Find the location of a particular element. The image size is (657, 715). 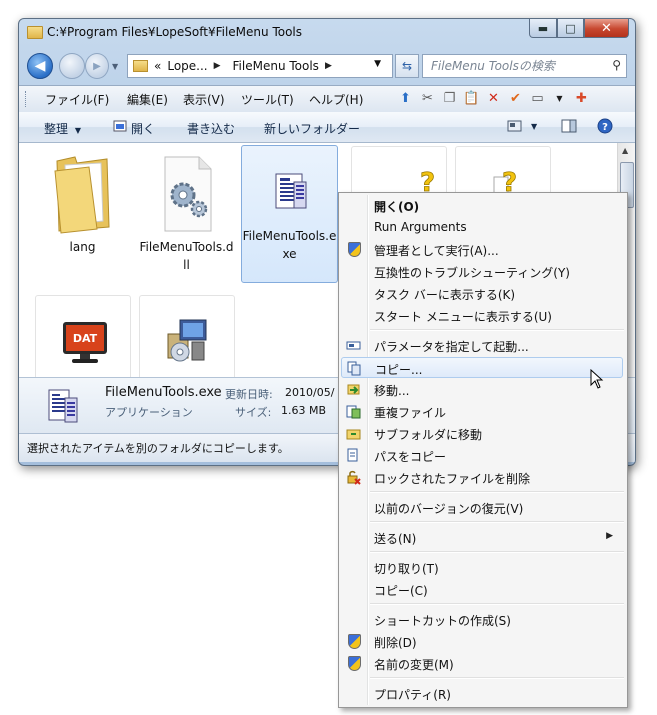

file-name: lang is located at coordinates (82, 247).